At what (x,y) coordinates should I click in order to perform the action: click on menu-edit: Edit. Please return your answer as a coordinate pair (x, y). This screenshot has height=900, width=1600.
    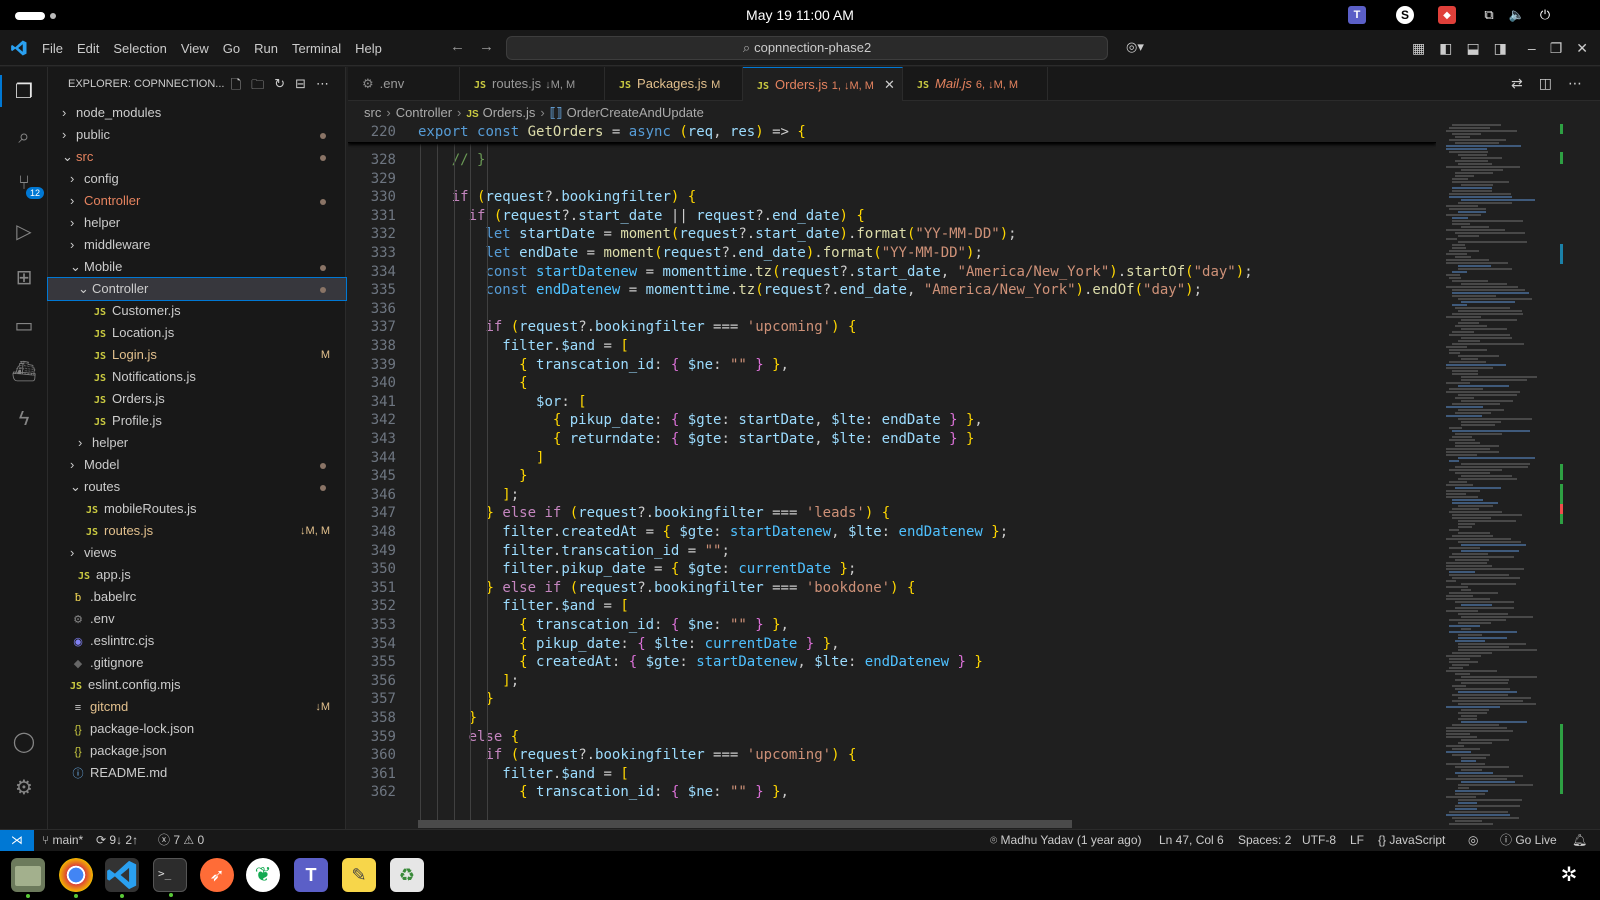
    Looking at the image, I should click on (88, 48).